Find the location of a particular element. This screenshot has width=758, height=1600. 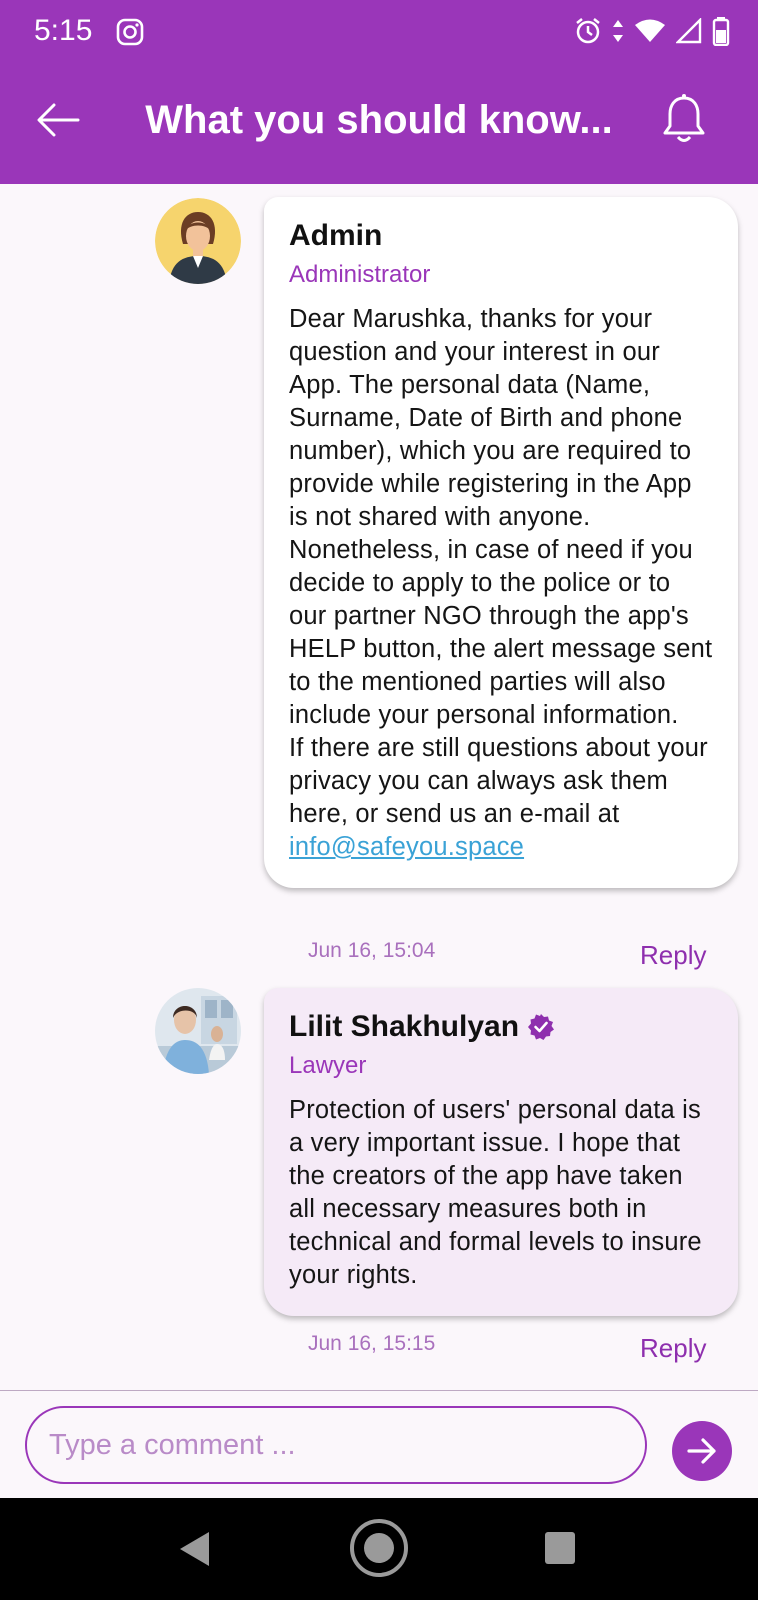

status-time: 5:15 is located at coordinates (63, 30).